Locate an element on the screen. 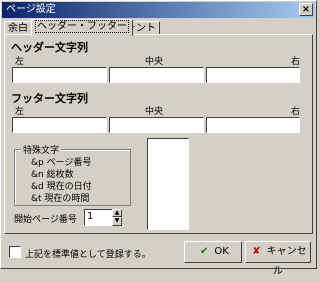  chevron-up-icon: ▲ is located at coordinates (117, 212).